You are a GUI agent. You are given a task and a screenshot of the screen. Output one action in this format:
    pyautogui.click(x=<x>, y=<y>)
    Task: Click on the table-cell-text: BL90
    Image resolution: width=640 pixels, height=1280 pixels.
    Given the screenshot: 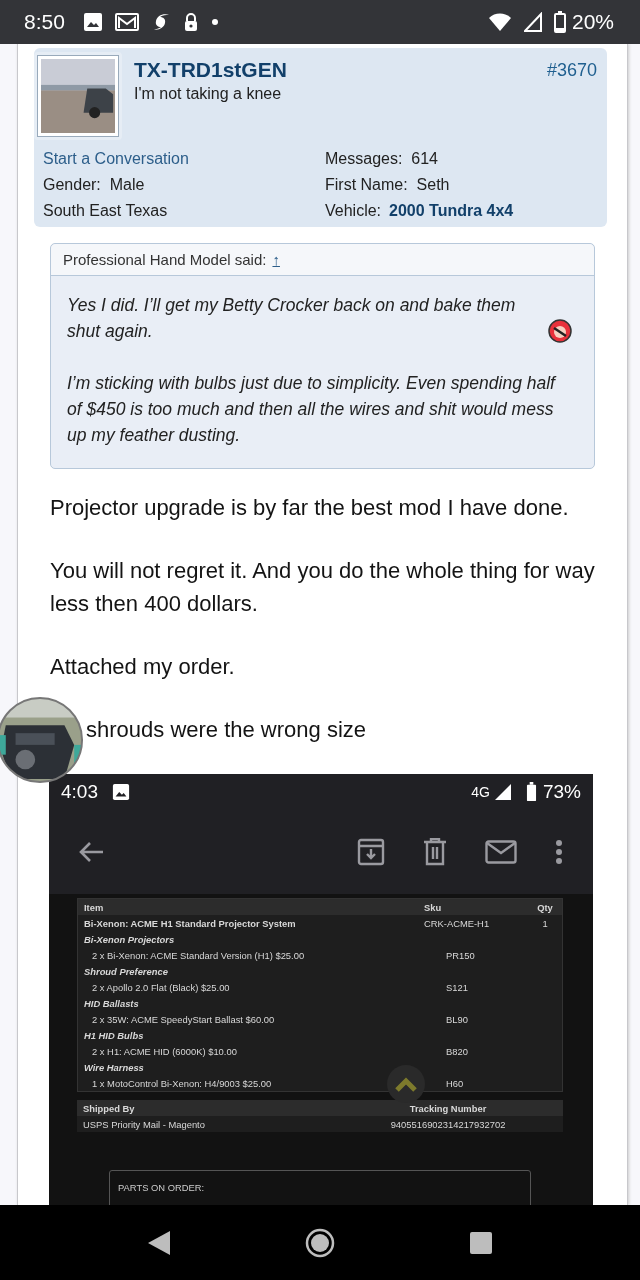 What is the action you would take?
    pyautogui.click(x=457, y=1019)
    